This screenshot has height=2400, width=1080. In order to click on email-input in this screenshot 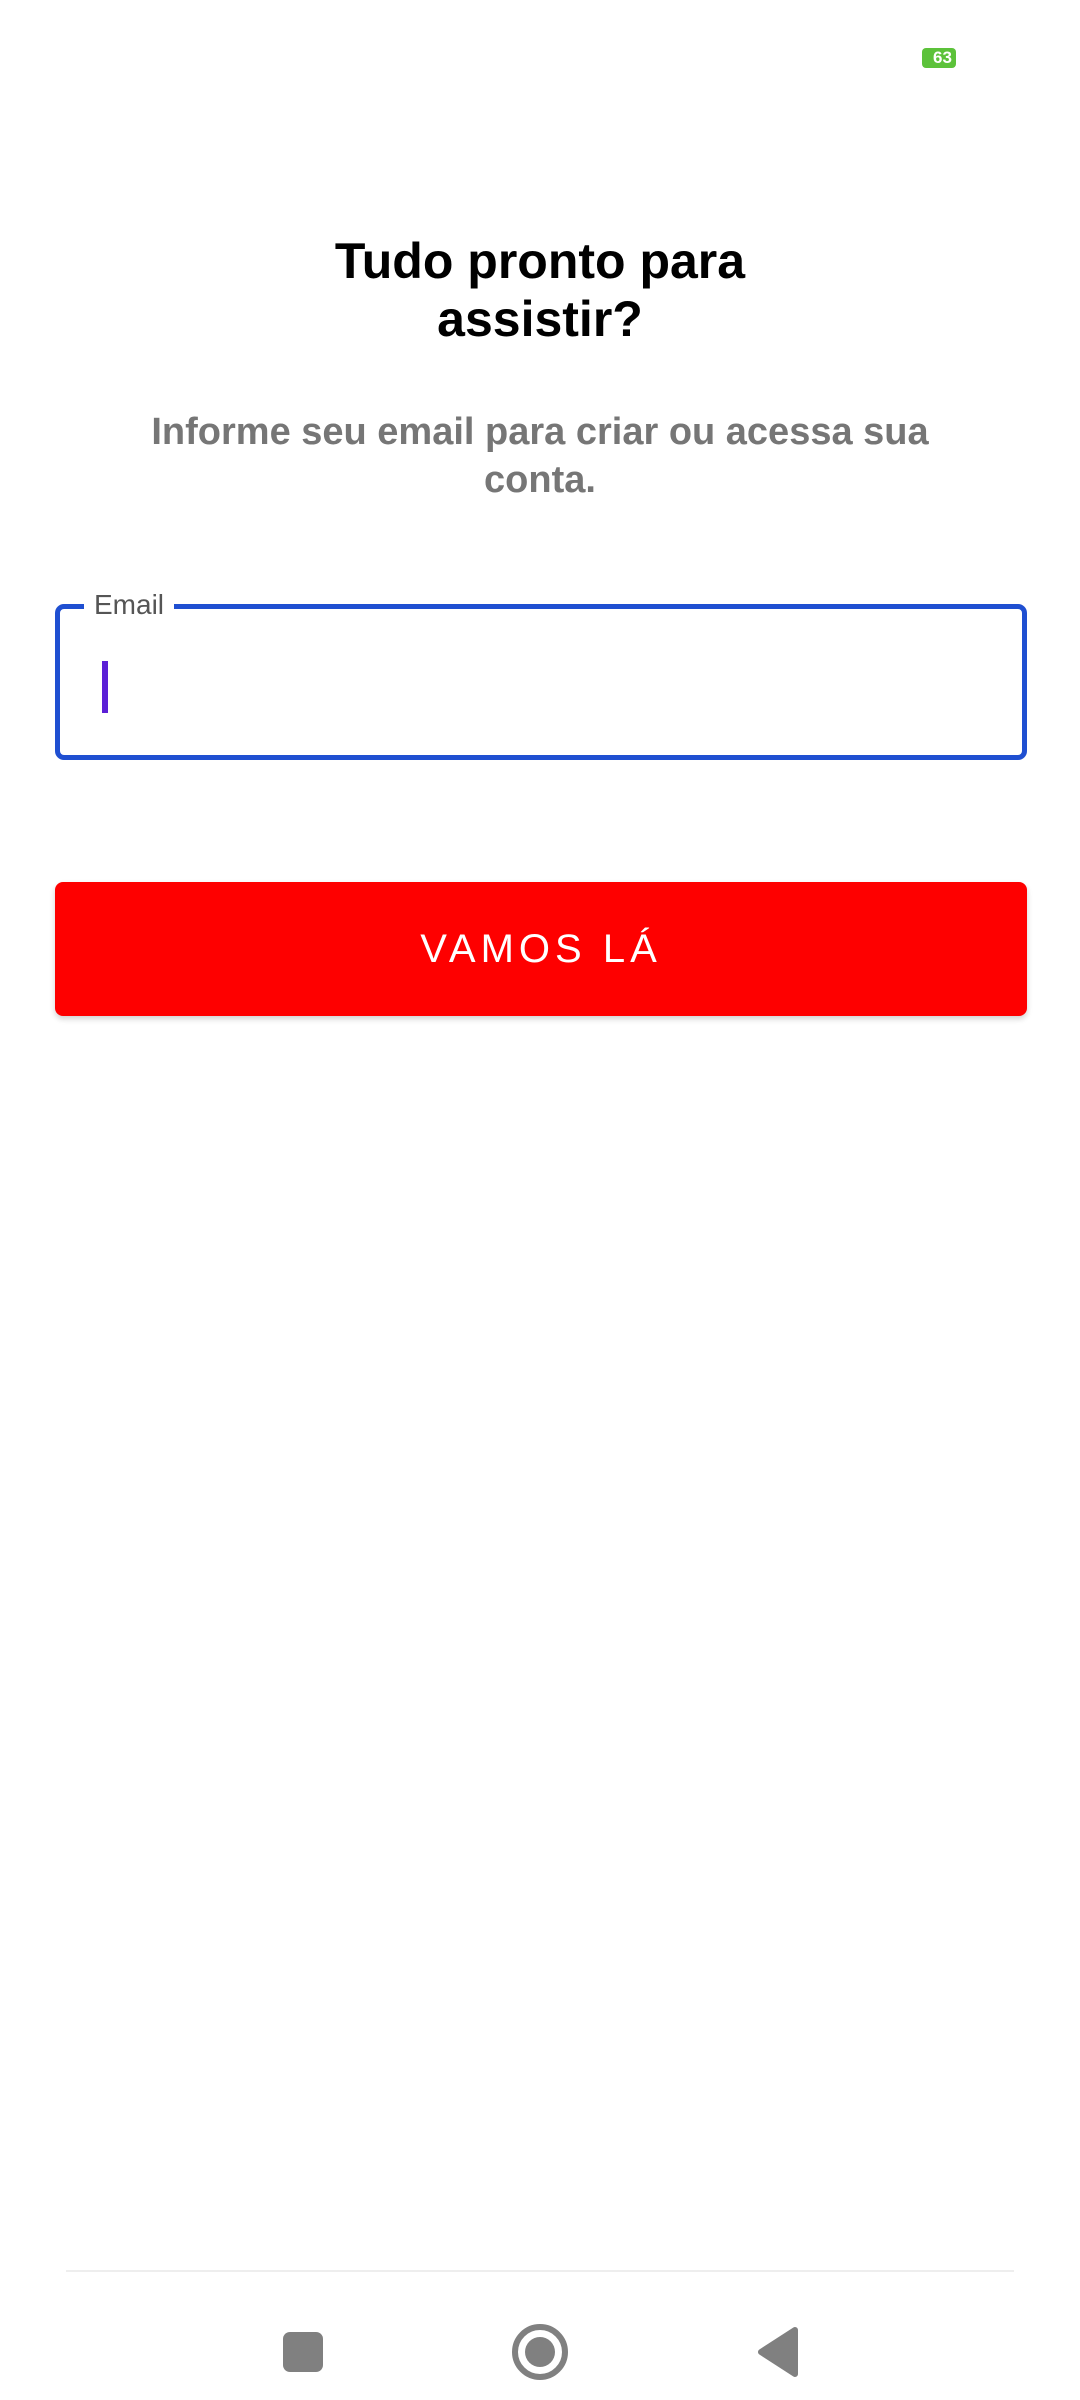, I will do `click(536, 679)`.